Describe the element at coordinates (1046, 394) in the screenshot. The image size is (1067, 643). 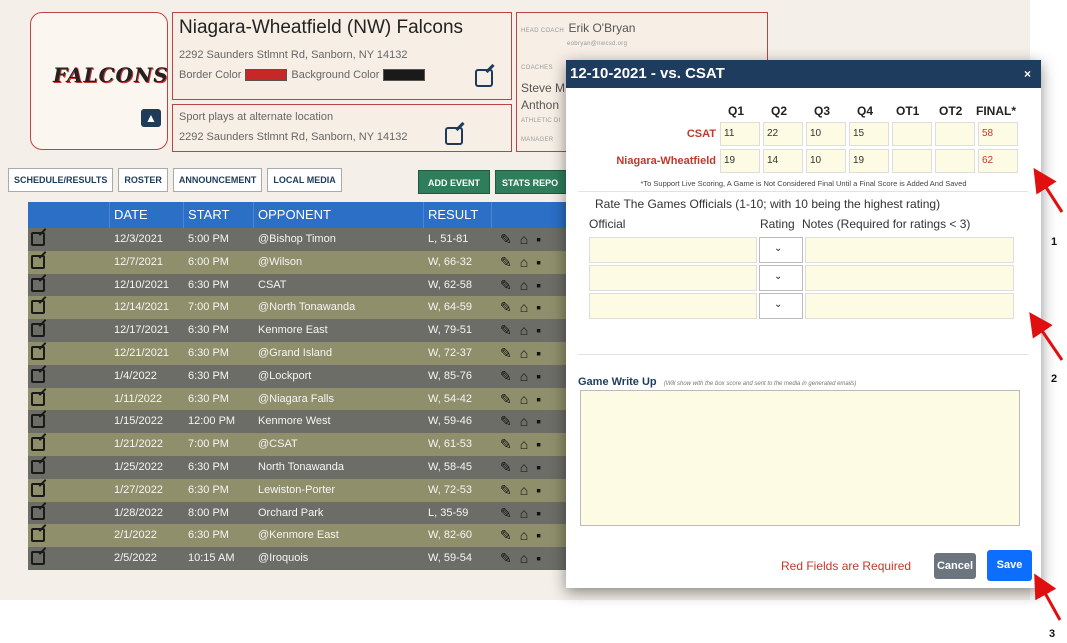
I see `annotation-arrows` at that location.